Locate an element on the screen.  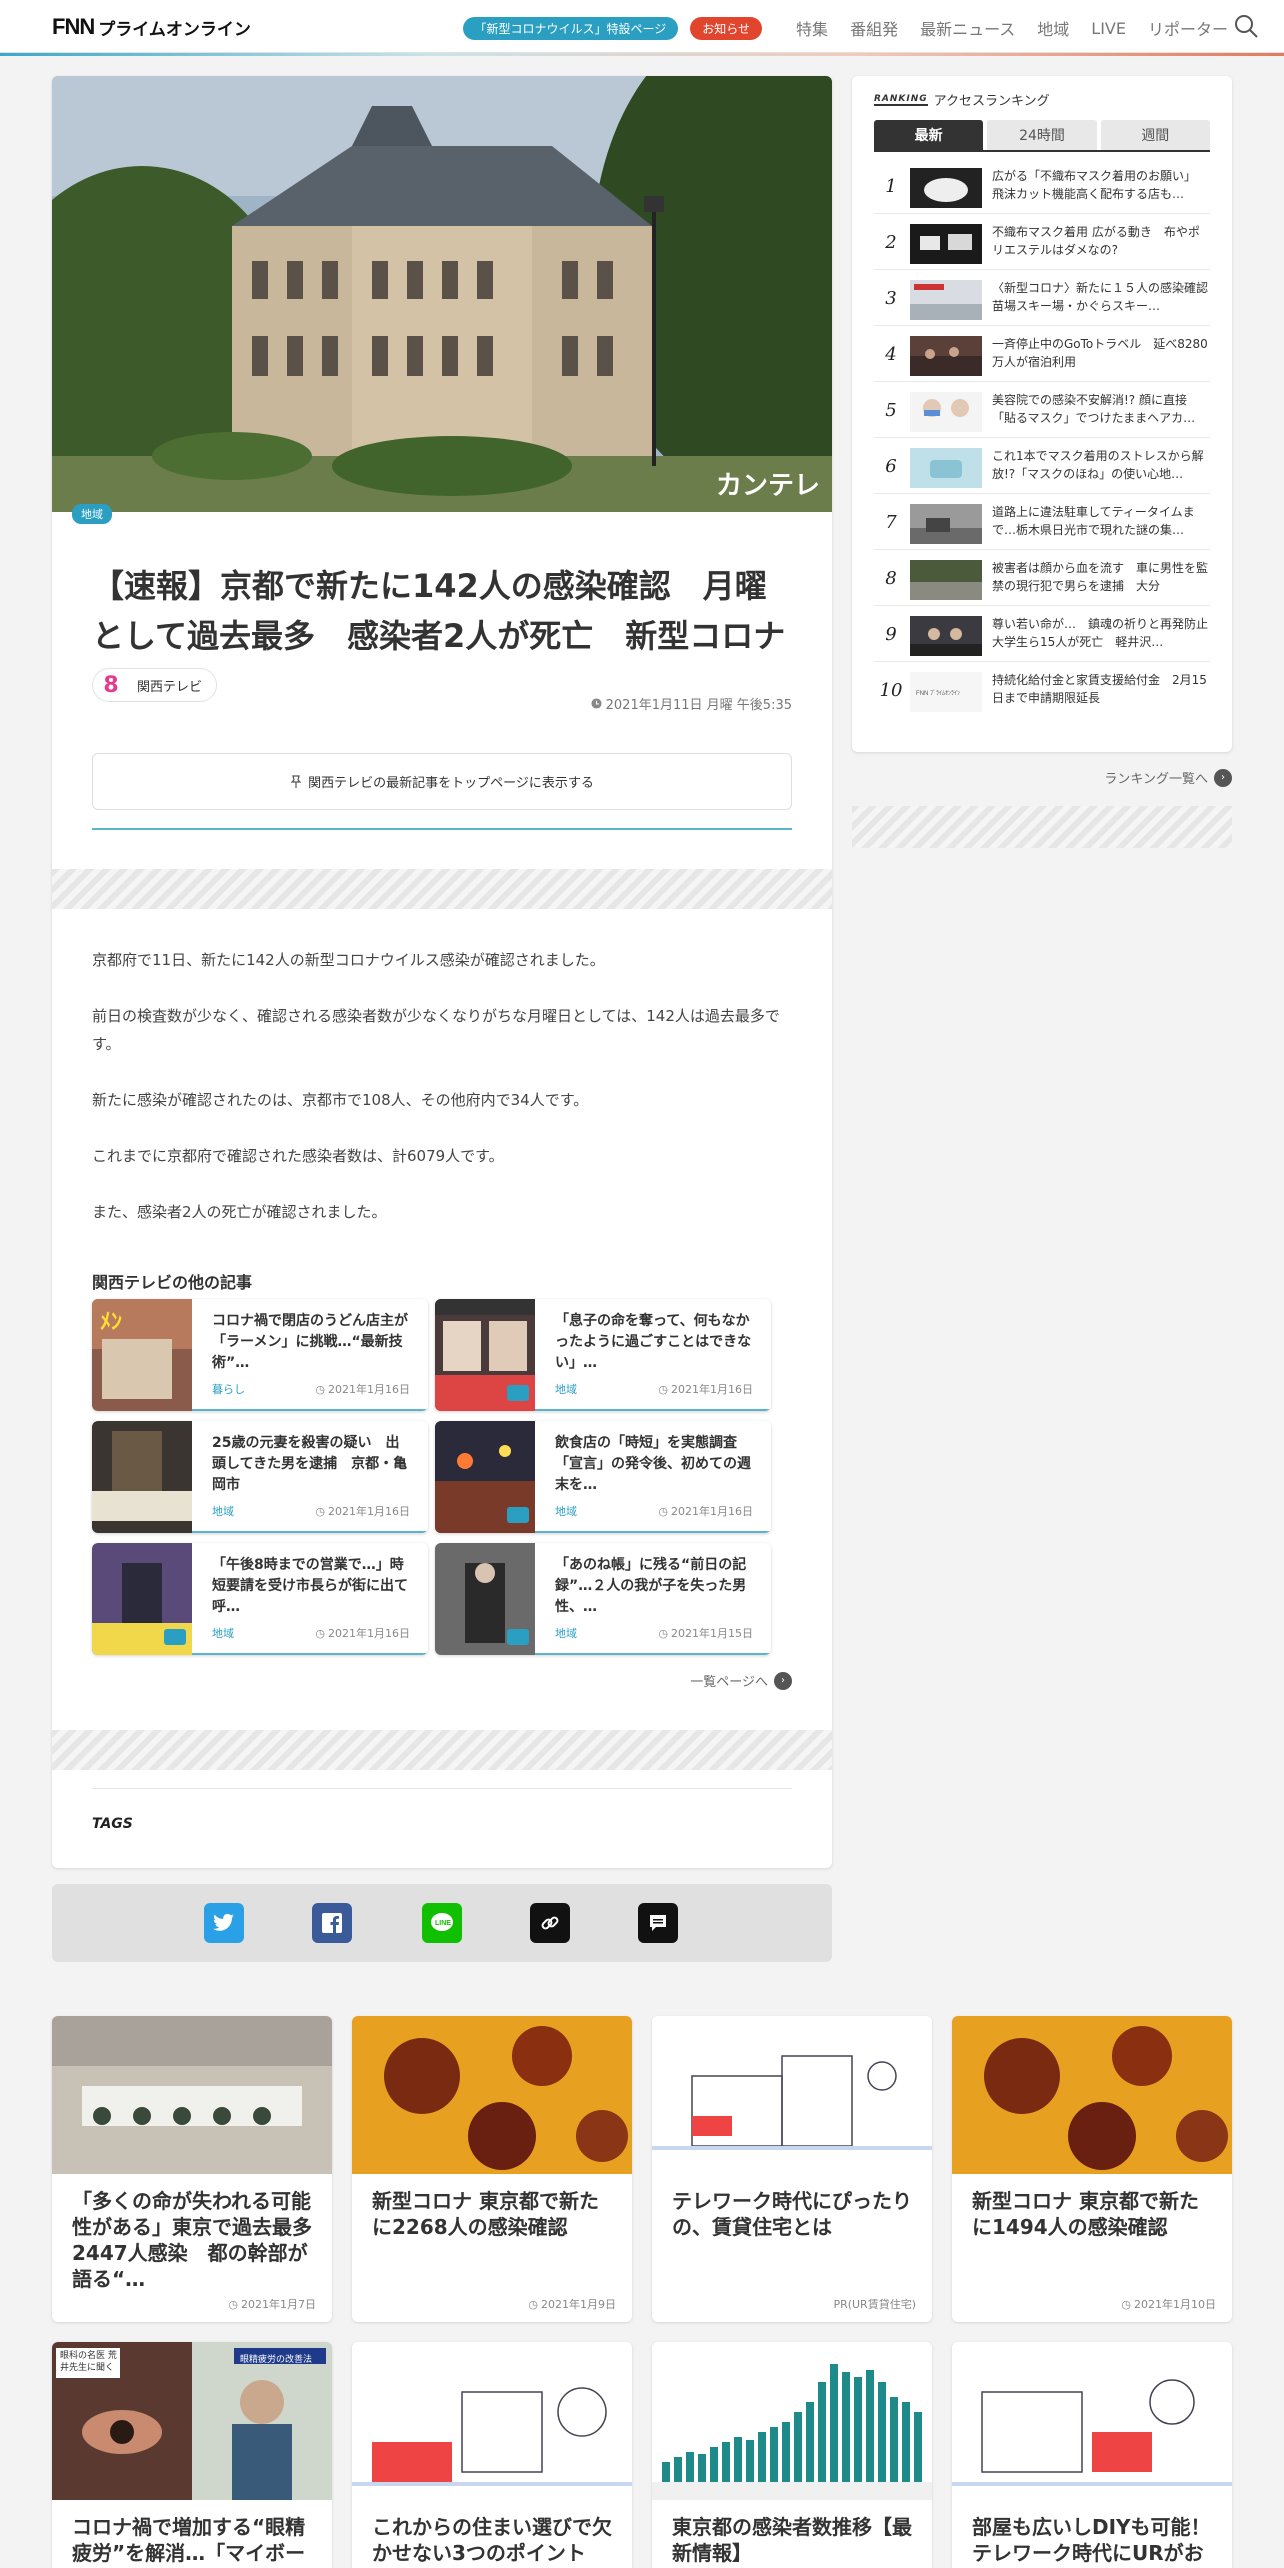
related-date-text: 2021年1月15日 is located at coordinates (712, 1633).